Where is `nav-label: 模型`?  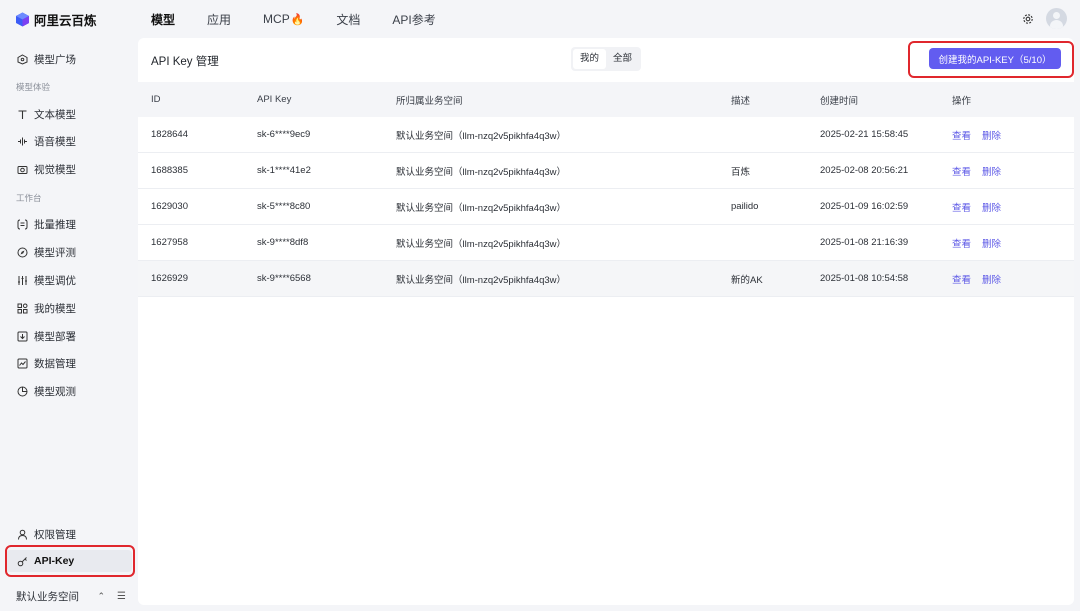
nav-label: 模型 is located at coordinates (163, 19).